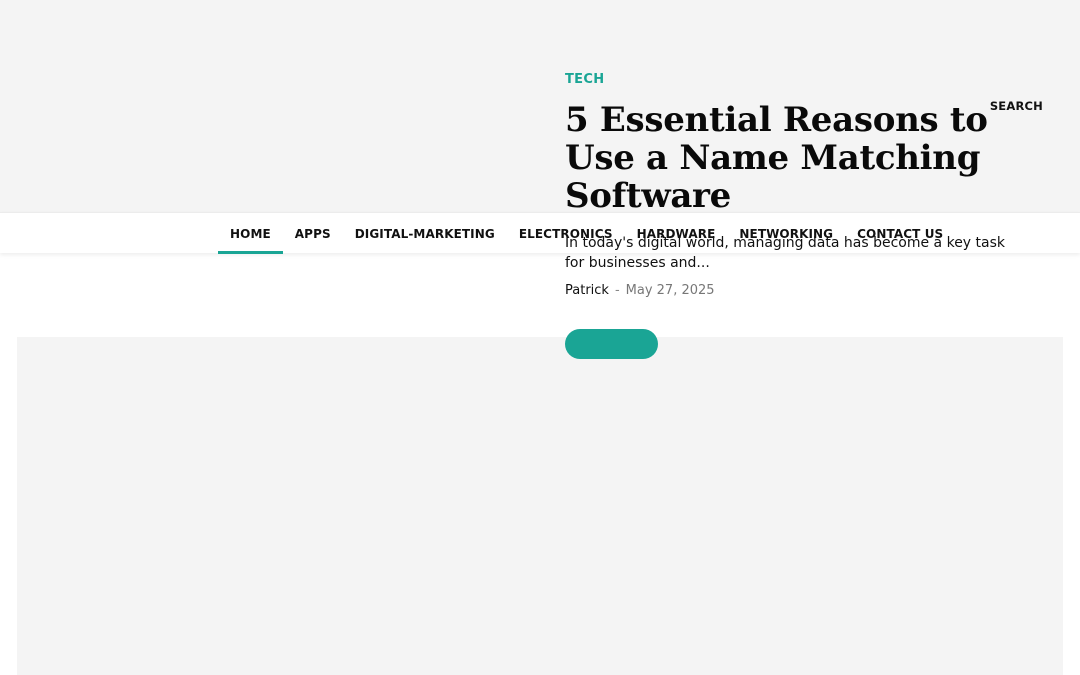 This screenshot has width=1080, height=675. Describe the element at coordinates (250, 233) in the screenshot. I see `nav-item-home: HOME` at that location.